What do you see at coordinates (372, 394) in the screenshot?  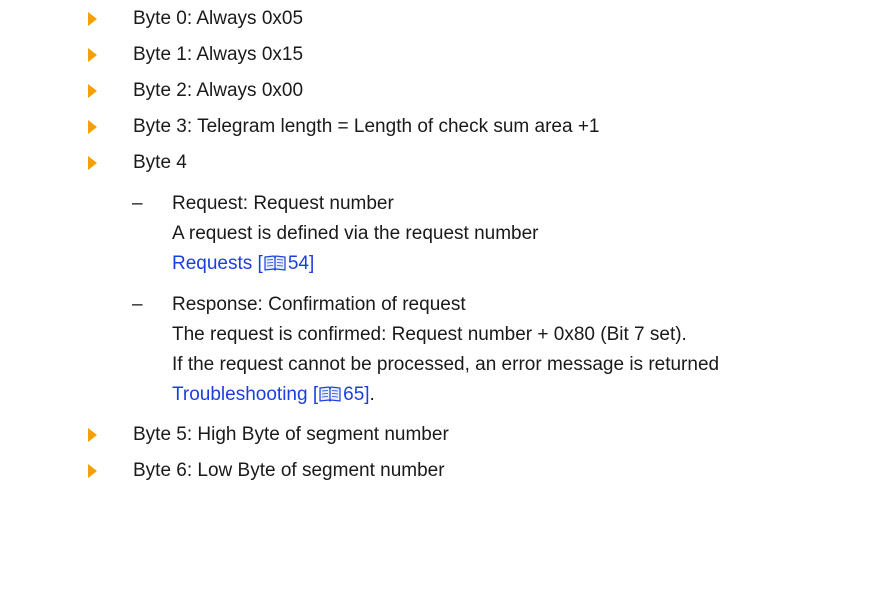 I see `trailing-period: .` at bounding box center [372, 394].